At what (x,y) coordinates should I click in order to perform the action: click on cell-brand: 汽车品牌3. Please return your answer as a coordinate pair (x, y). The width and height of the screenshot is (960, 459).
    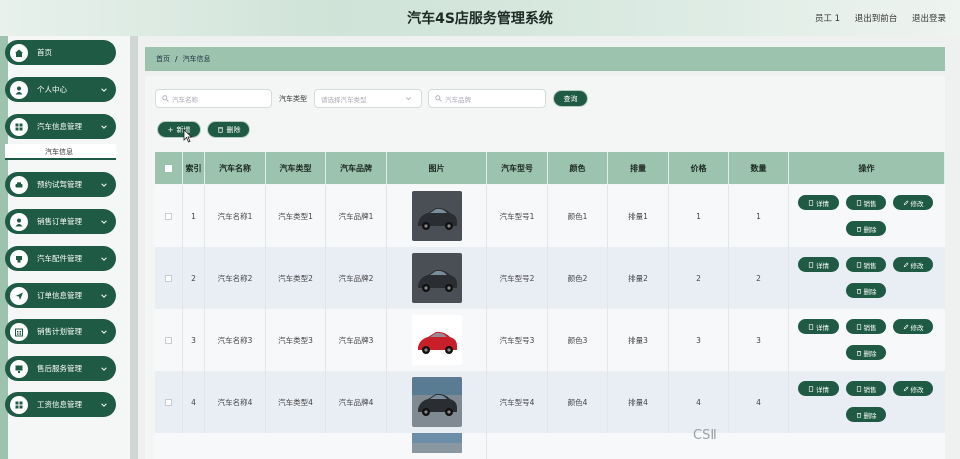
    Looking at the image, I should click on (356, 340).